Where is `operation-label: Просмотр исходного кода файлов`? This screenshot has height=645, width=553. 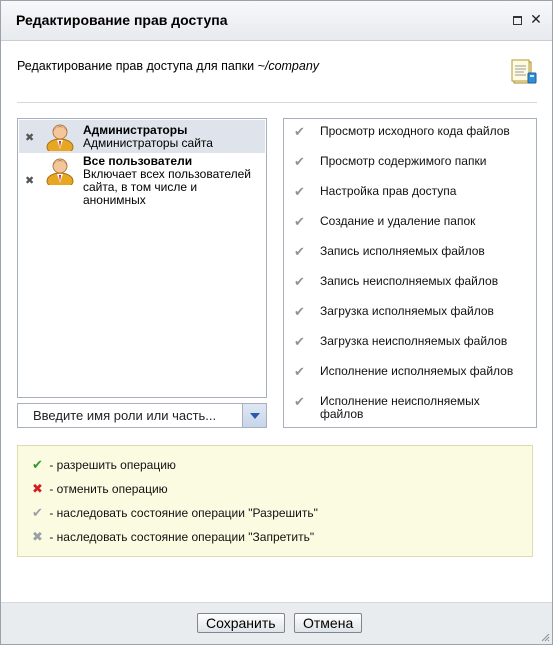
operation-label: Просмотр исходного кода файлов is located at coordinates (415, 131).